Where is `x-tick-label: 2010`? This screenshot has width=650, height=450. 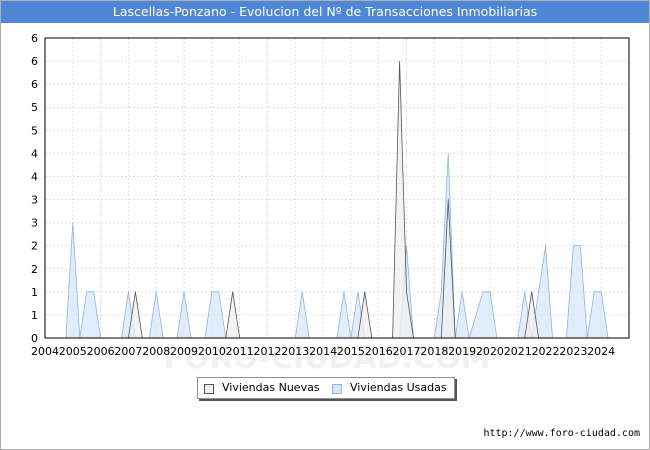 x-tick-label: 2010 is located at coordinates (212, 351).